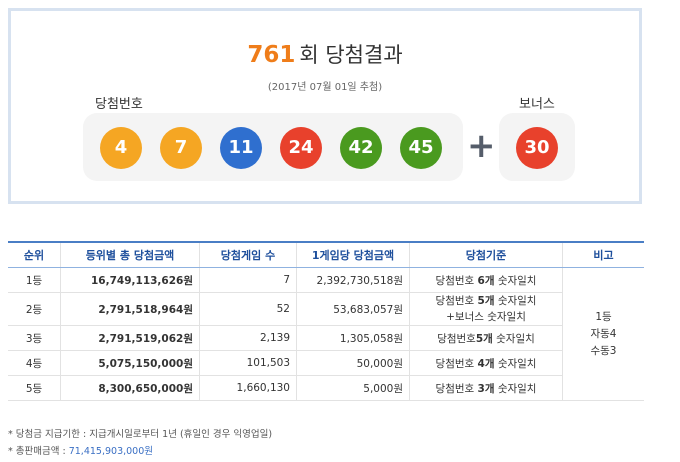 The image size is (680, 462). Describe the element at coordinates (353, 309) in the screenshot. I see `per-game-amount-cell: 53,683,057원` at that location.